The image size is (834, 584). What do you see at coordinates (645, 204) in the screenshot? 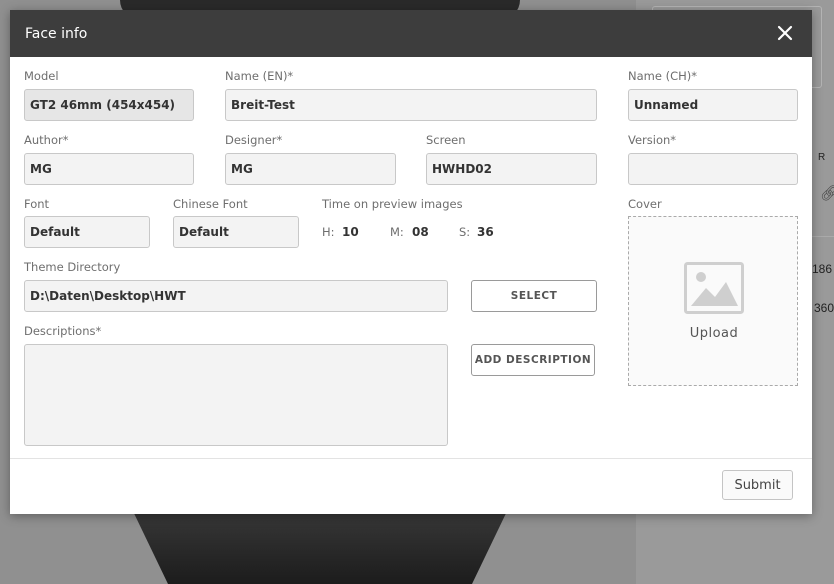
I see `cover-label: Cover` at bounding box center [645, 204].